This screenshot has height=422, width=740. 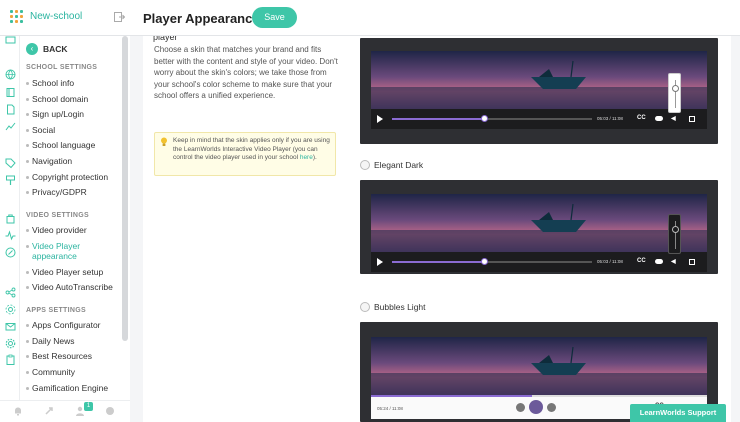 I want to click on shopping-bag-icon, so click(x=10, y=218).